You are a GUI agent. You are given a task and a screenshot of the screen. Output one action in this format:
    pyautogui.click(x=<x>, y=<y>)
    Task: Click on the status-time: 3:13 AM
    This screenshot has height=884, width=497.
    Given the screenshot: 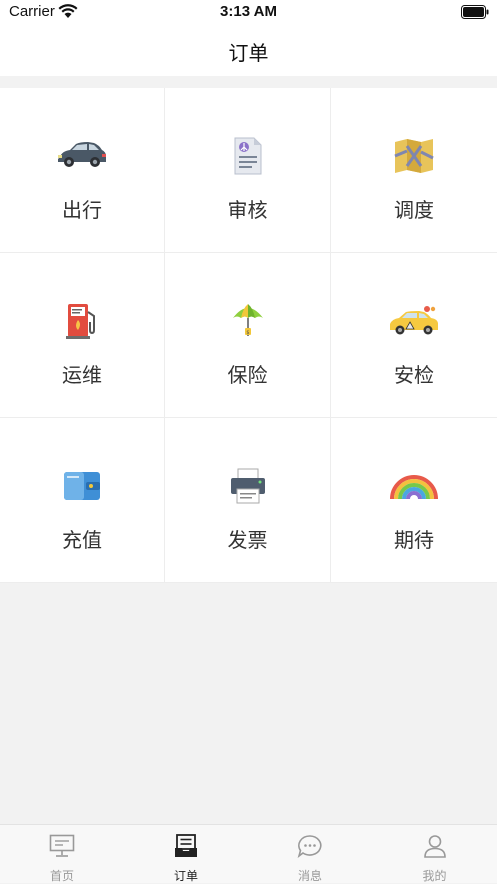 What is the action you would take?
    pyautogui.click(x=248, y=11)
    